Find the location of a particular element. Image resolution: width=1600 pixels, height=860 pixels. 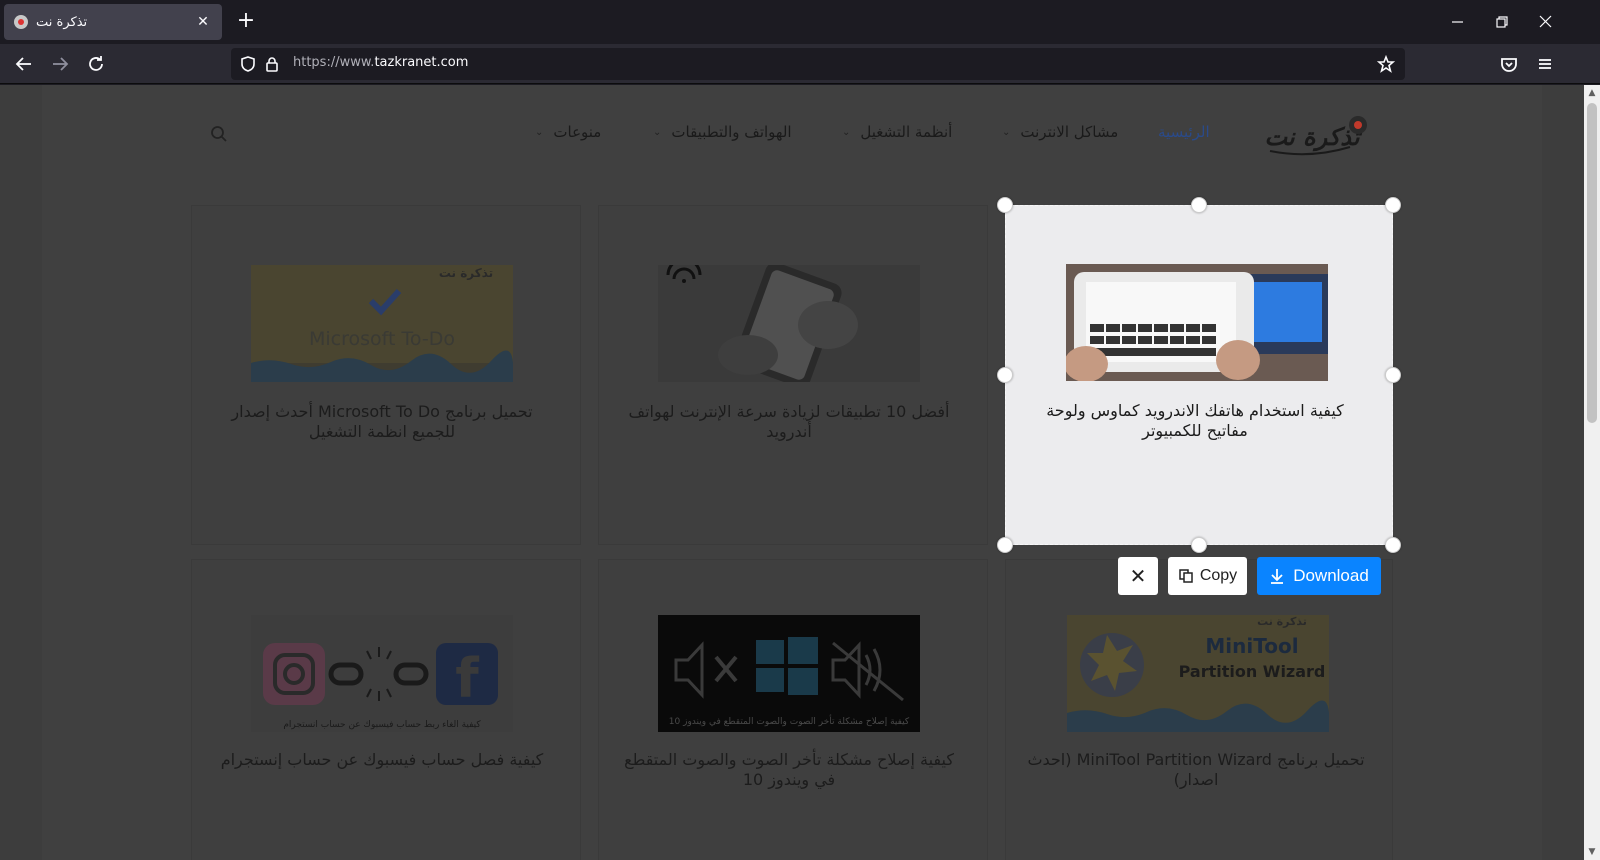

scrollbar-thumb is located at coordinates (1592, 263).